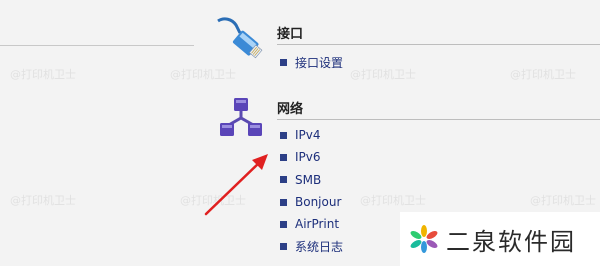 This screenshot has height=266, width=600. I want to click on network-icon, so click(241, 117).